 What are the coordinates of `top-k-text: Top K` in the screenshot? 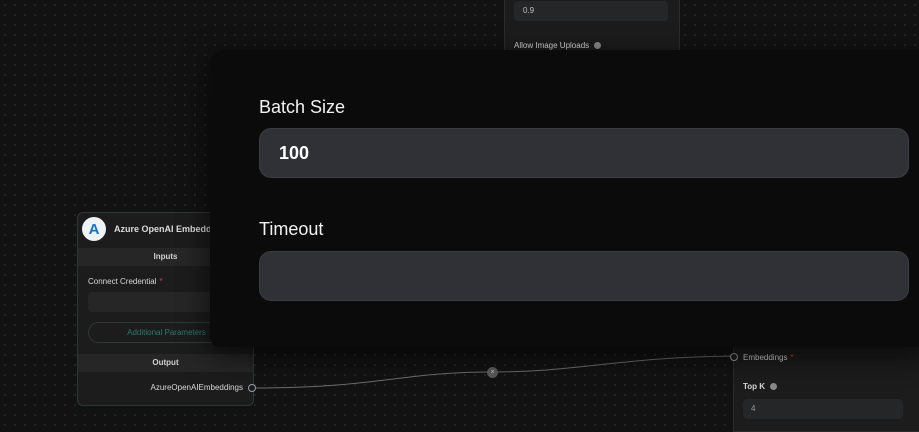 It's located at (754, 386).